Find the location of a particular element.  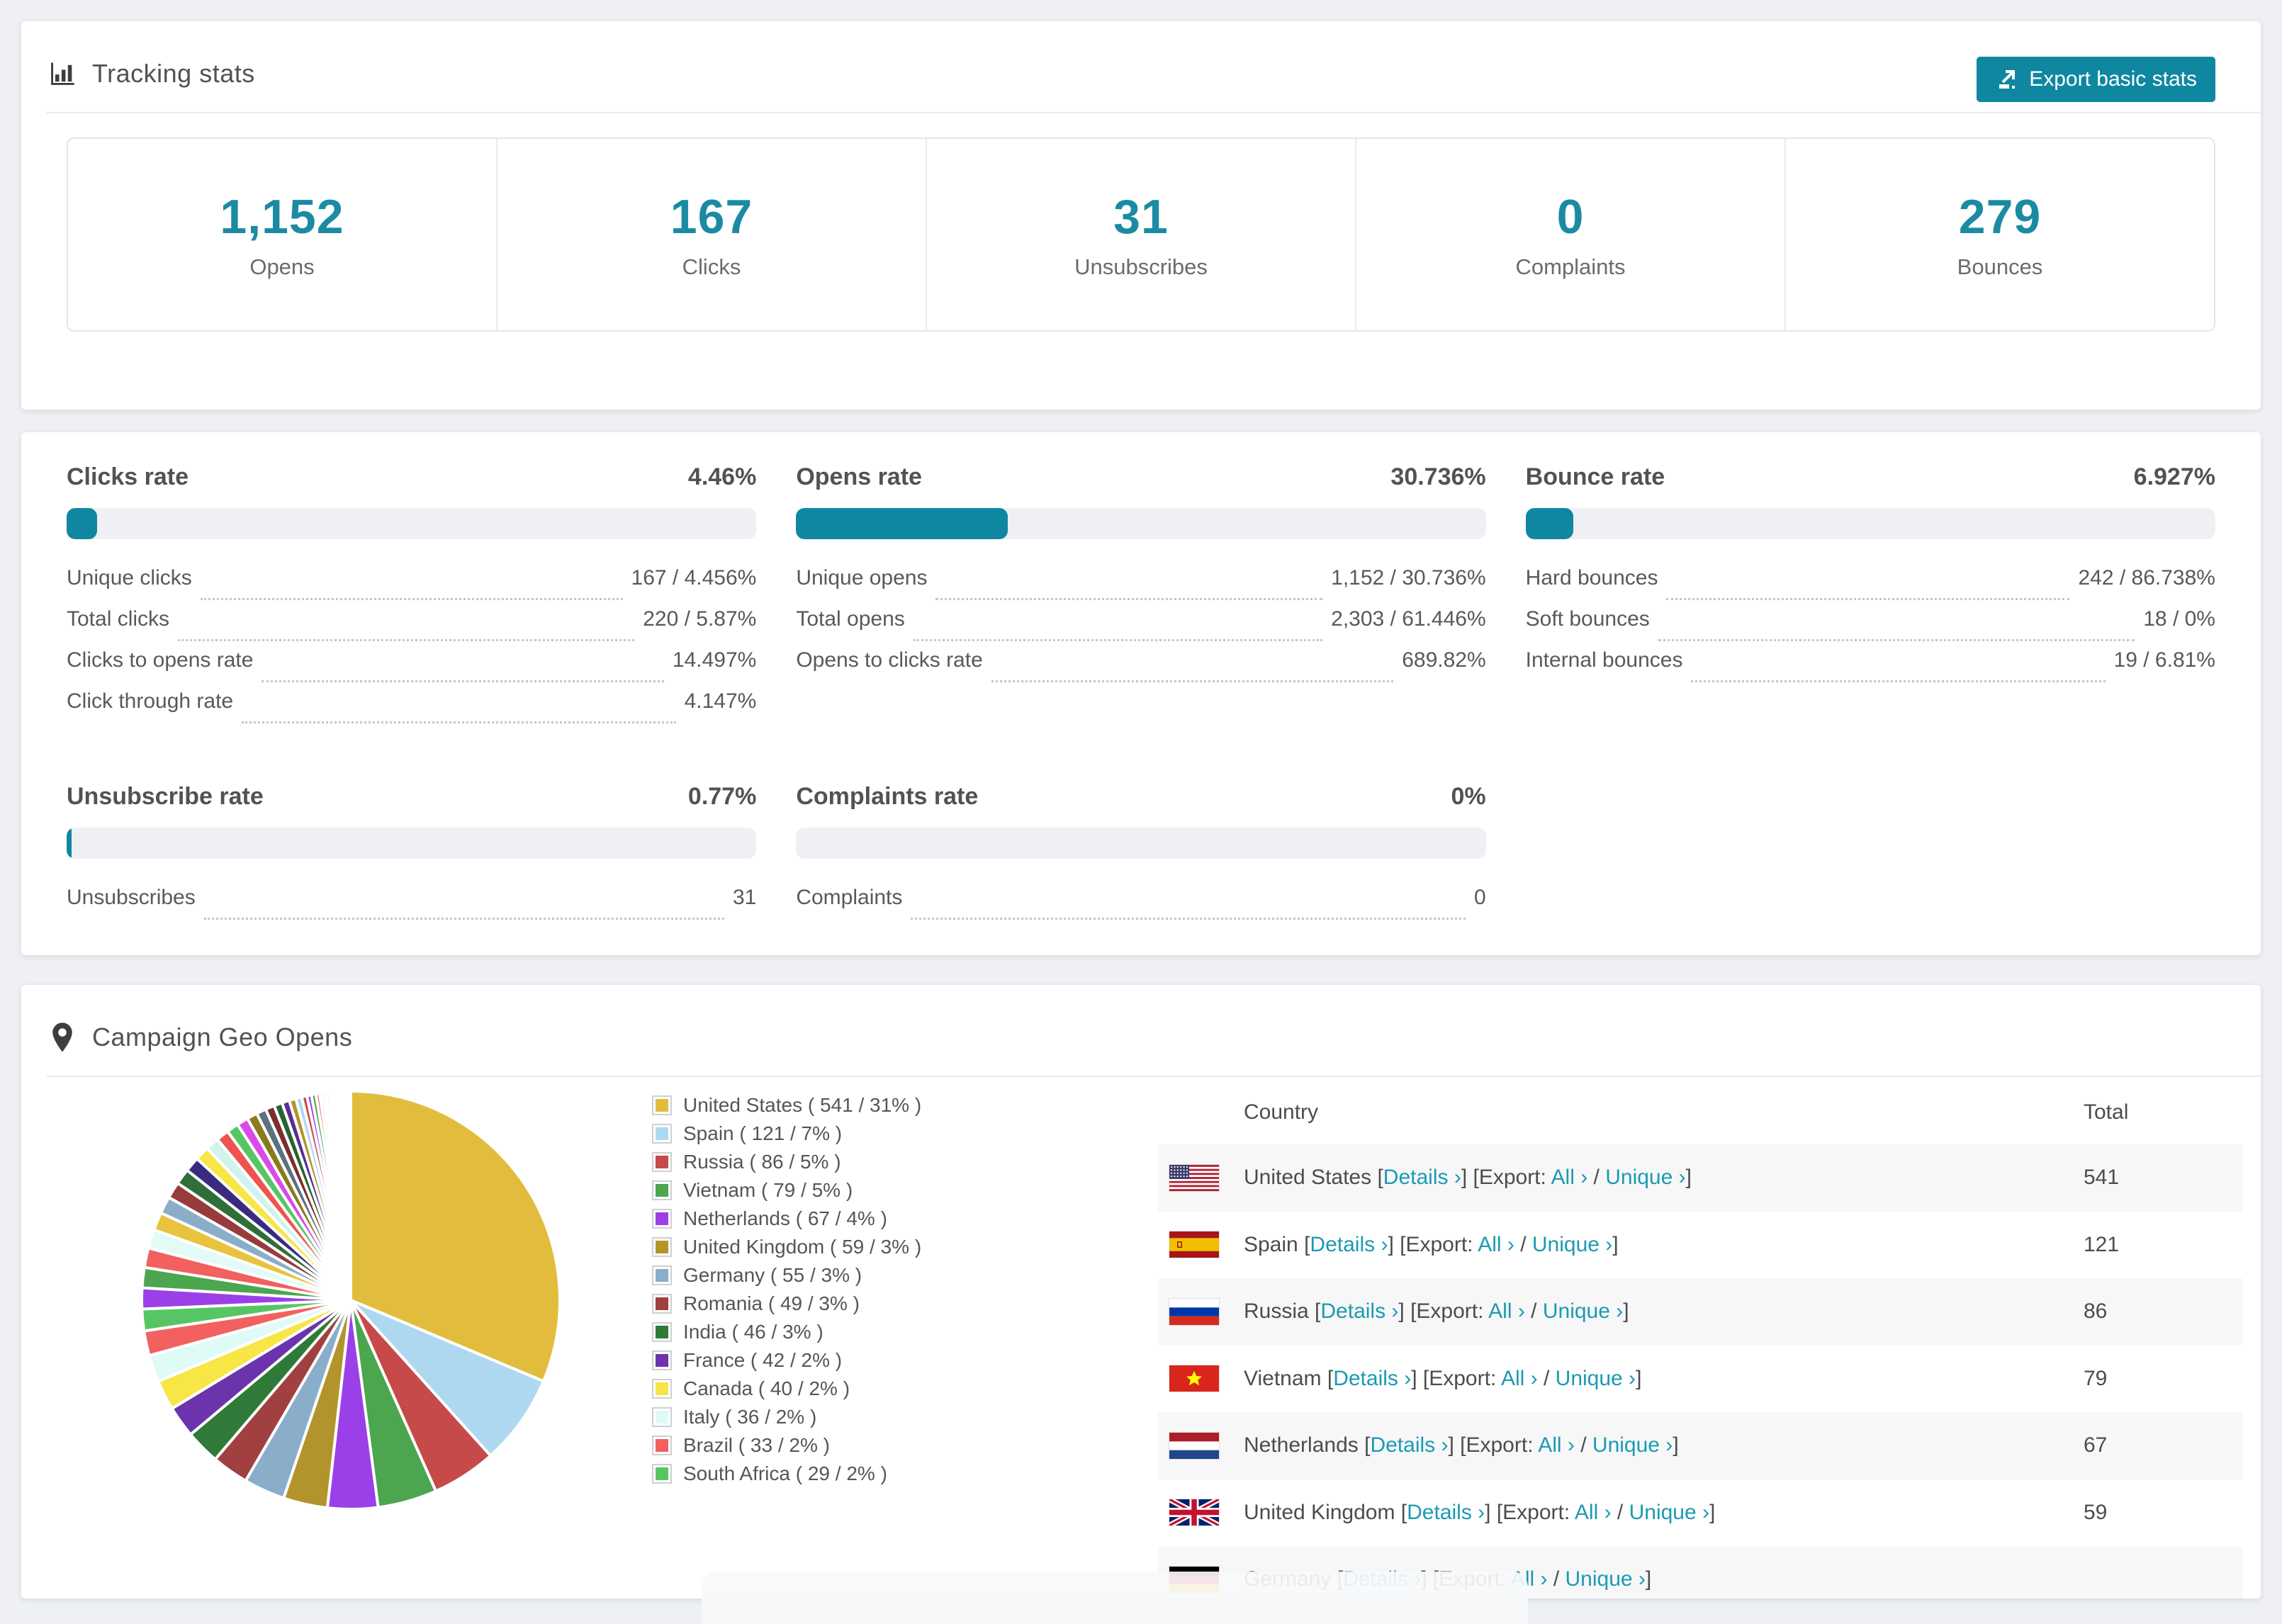

legend-label: Russia ( 86 / 5% ) is located at coordinates (762, 1162).